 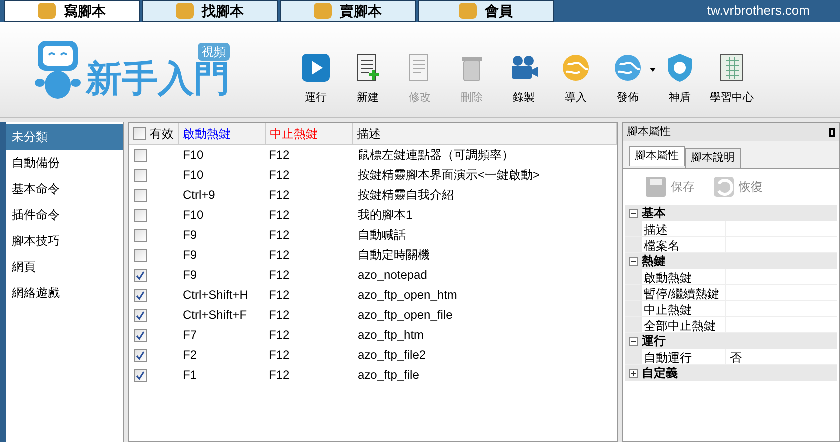 What do you see at coordinates (64, 137) in the screenshot?
I see `sidebar-item: 未分類` at bounding box center [64, 137].